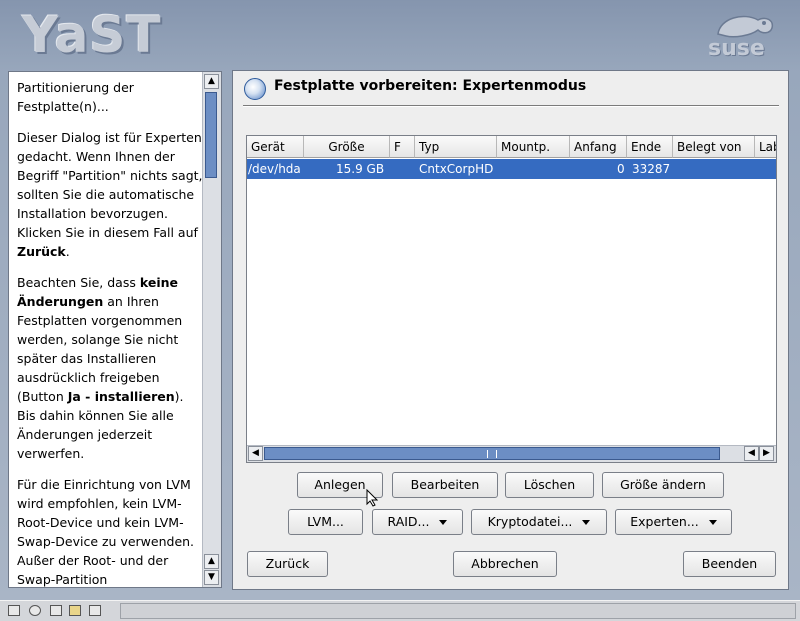  I want to click on yast-logo: YaST, so click(92, 35).